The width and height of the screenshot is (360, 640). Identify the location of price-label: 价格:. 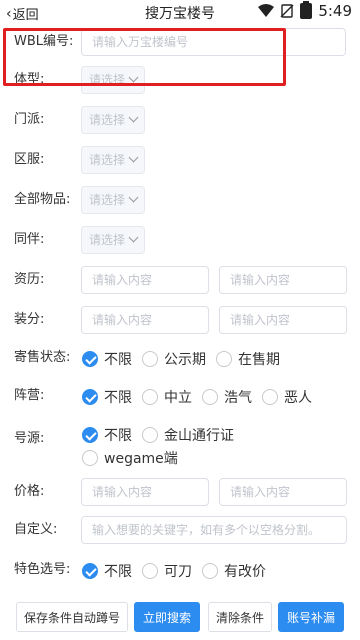
(29, 491).